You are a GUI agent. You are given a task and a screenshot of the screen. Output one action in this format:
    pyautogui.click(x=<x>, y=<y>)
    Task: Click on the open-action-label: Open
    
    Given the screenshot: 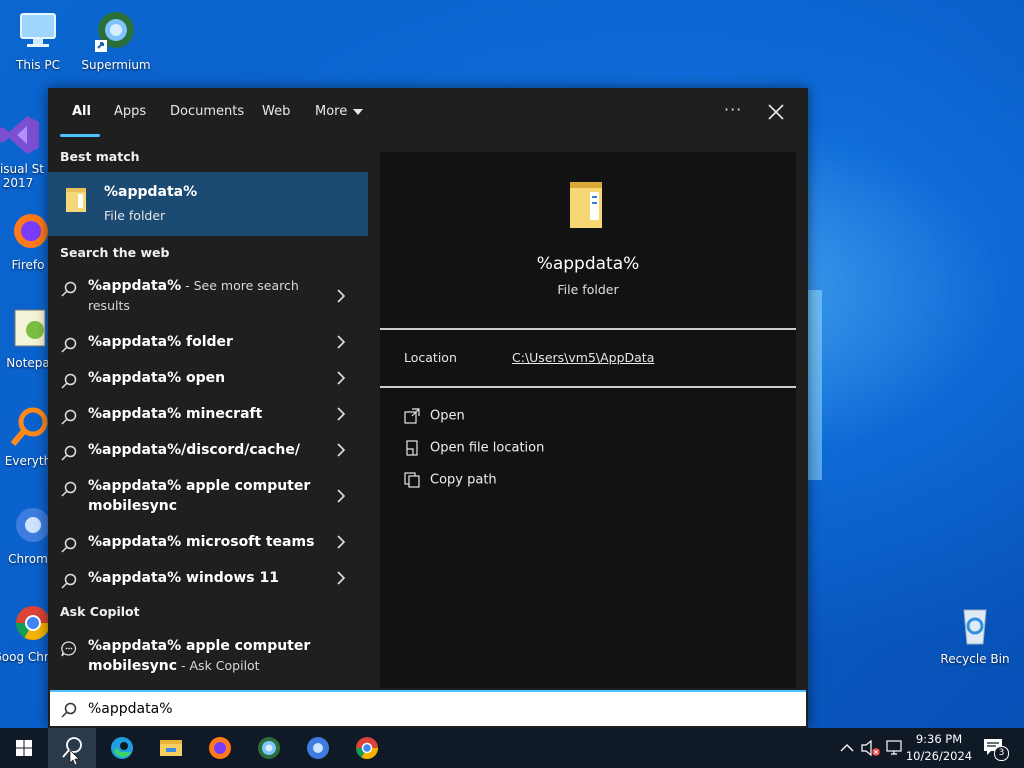 What is the action you would take?
    pyautogui.click(x=447, y=416)
    